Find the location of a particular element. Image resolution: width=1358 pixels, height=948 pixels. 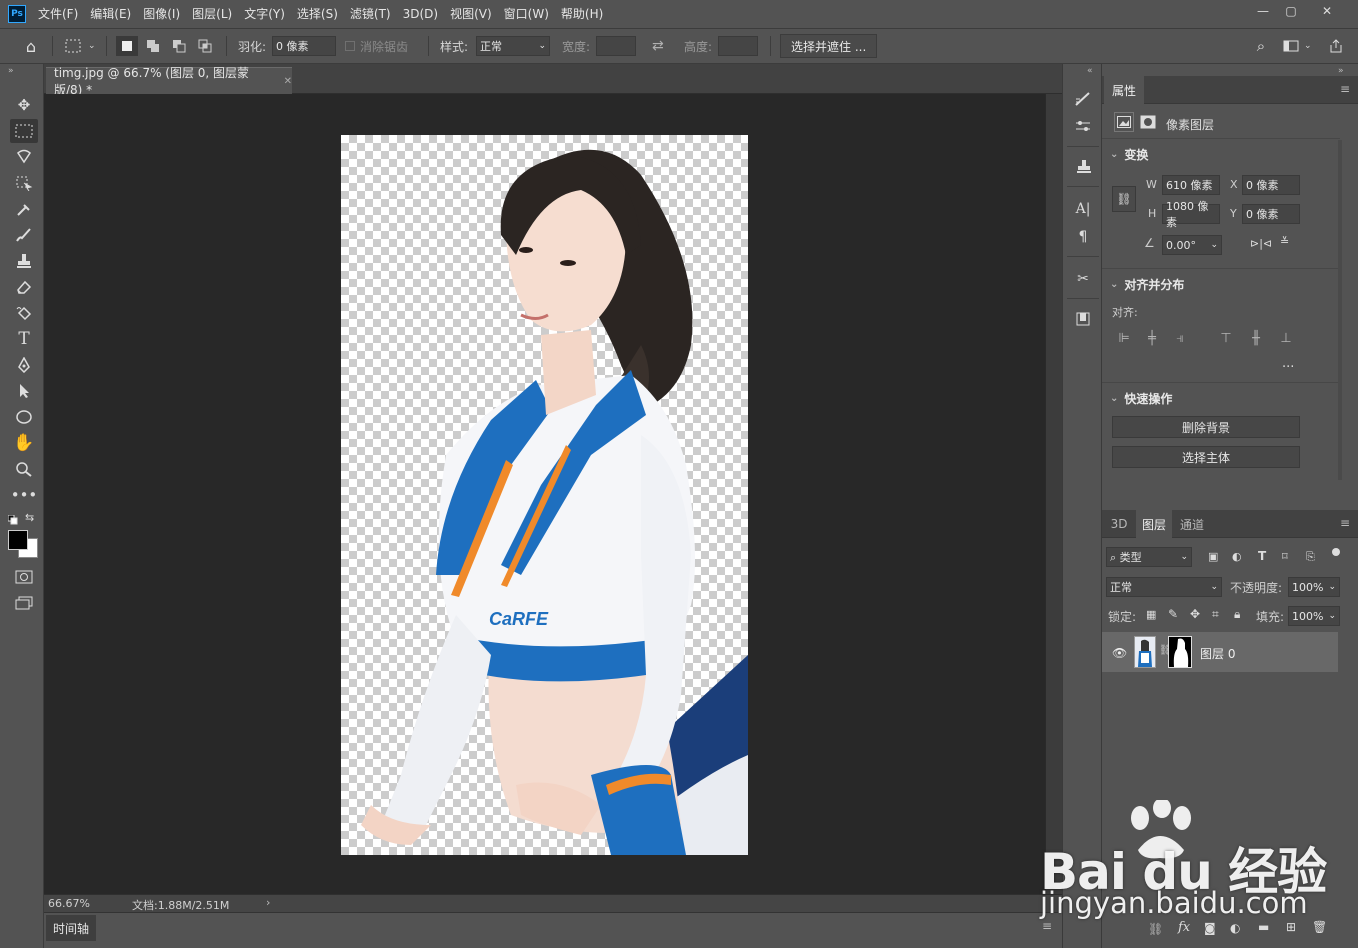

quick-actions-section-title: ⌄ 快速操作 is located at coordinates (1141, 398).